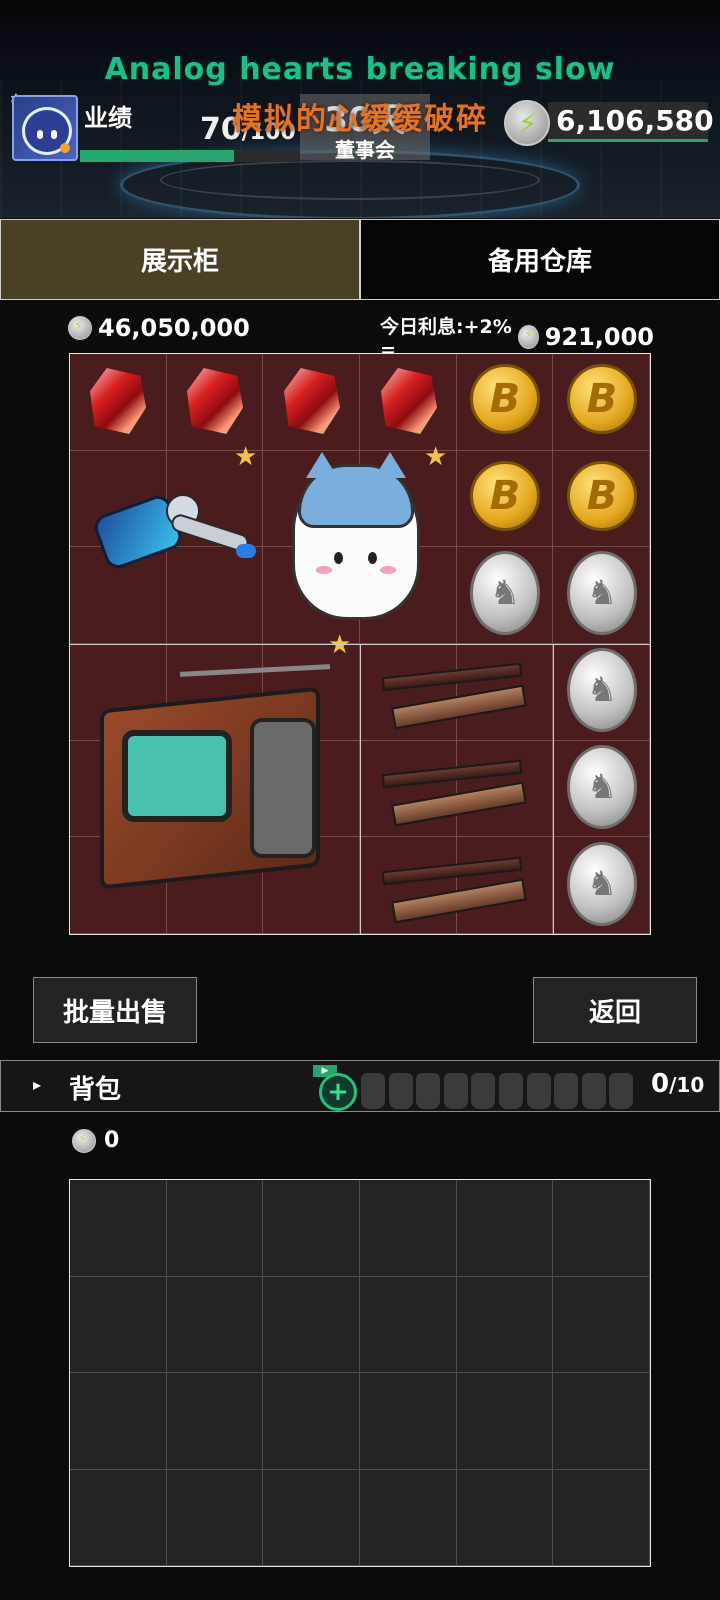 The width and height of the screenshot is (720, 1600). What do you see at coordinates (37, 1084) in the screenshot?
I see `expand-arrow-icon: ▸` at bounding box center [37, 1084].